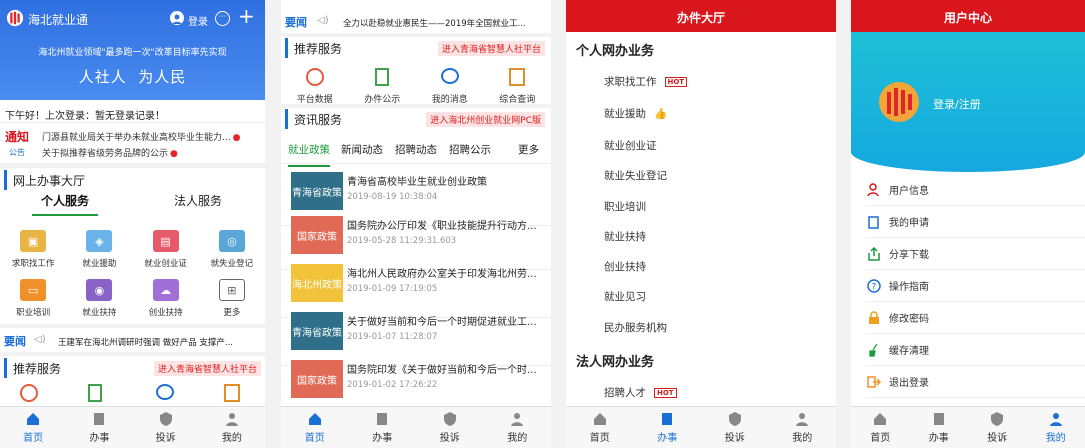  What do you see at coordinates (323, 20) in the screenshot?
I see `speaker-icon: ◁)` at bounding box center [323, 20].